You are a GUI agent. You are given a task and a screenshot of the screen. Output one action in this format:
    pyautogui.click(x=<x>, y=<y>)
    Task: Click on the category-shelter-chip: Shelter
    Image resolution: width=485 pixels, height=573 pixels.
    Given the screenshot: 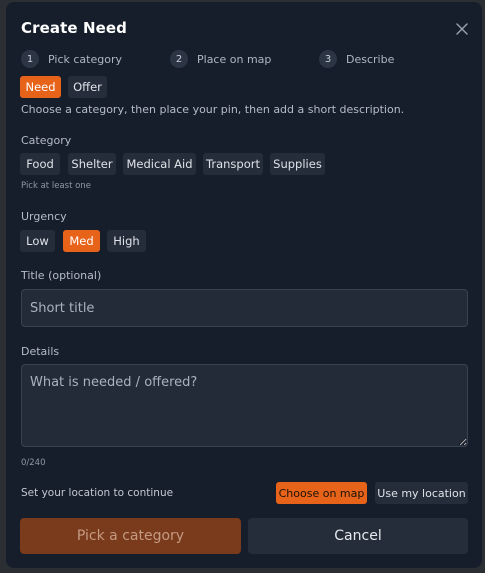 What is the action you would take?
    pyautogui.click(x=92, y=164)
    